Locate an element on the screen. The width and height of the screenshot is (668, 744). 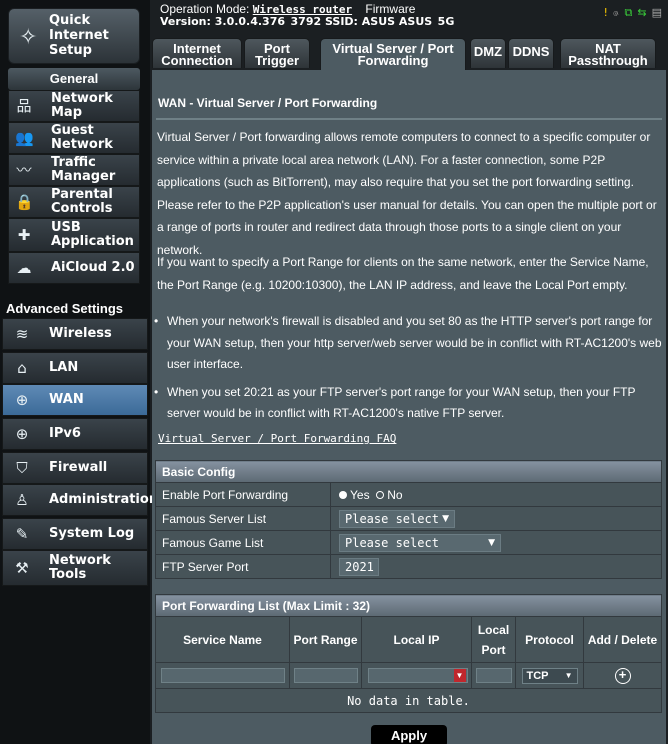
sidebar-item-administration: ♙ Administration is located at coordinates (80, 500).